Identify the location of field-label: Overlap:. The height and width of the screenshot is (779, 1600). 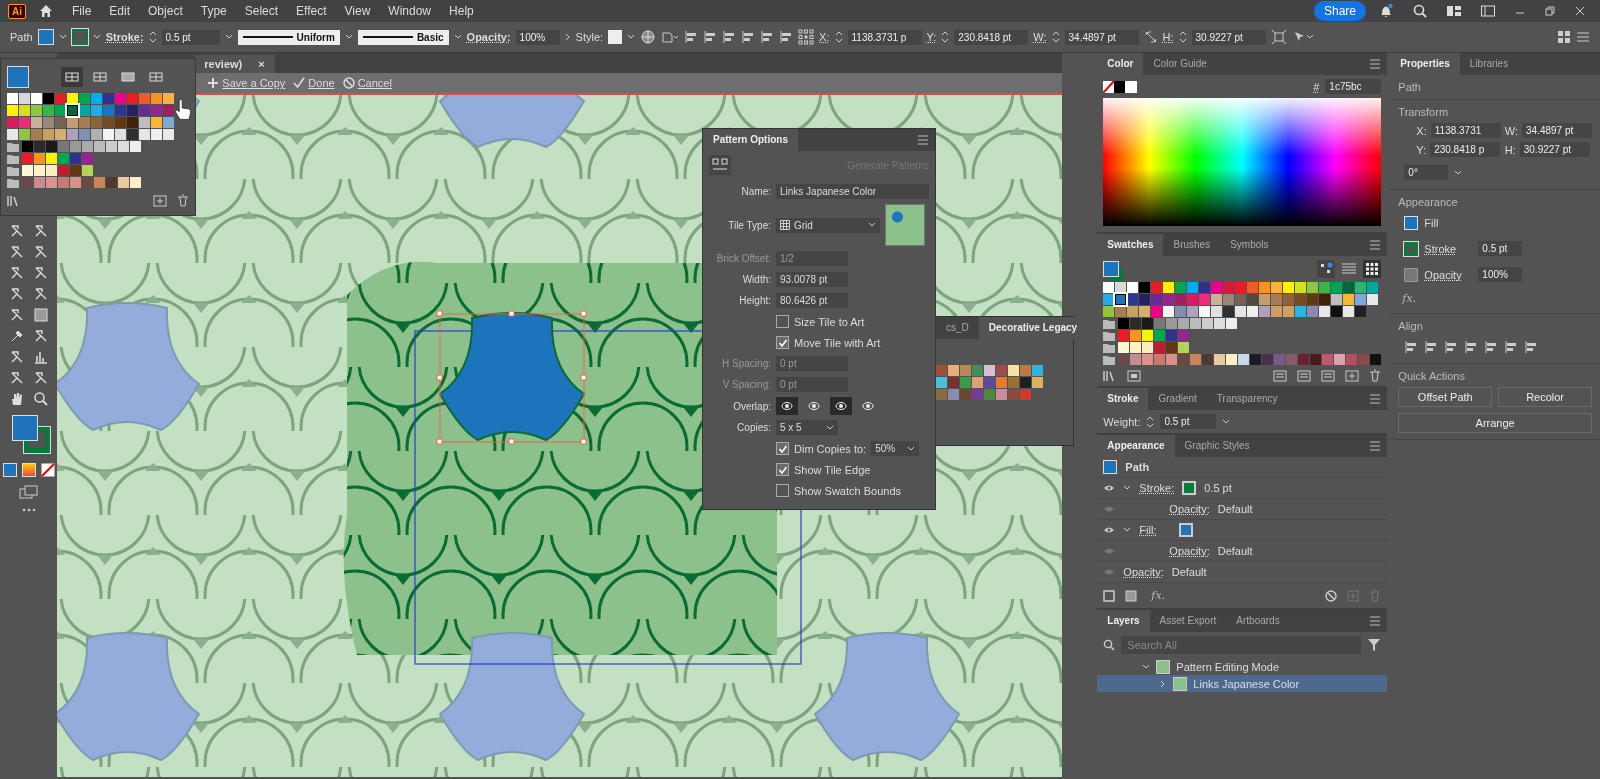
(751, 406).